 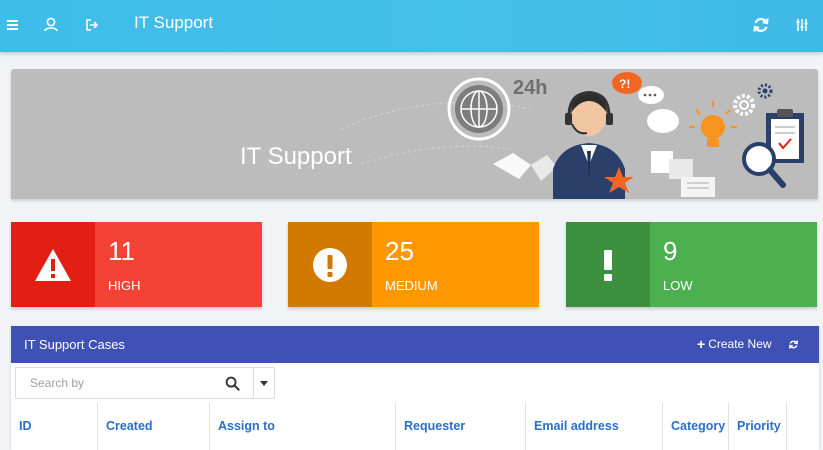 I want to click on exclamation-icon, so click(x=608, y=264).